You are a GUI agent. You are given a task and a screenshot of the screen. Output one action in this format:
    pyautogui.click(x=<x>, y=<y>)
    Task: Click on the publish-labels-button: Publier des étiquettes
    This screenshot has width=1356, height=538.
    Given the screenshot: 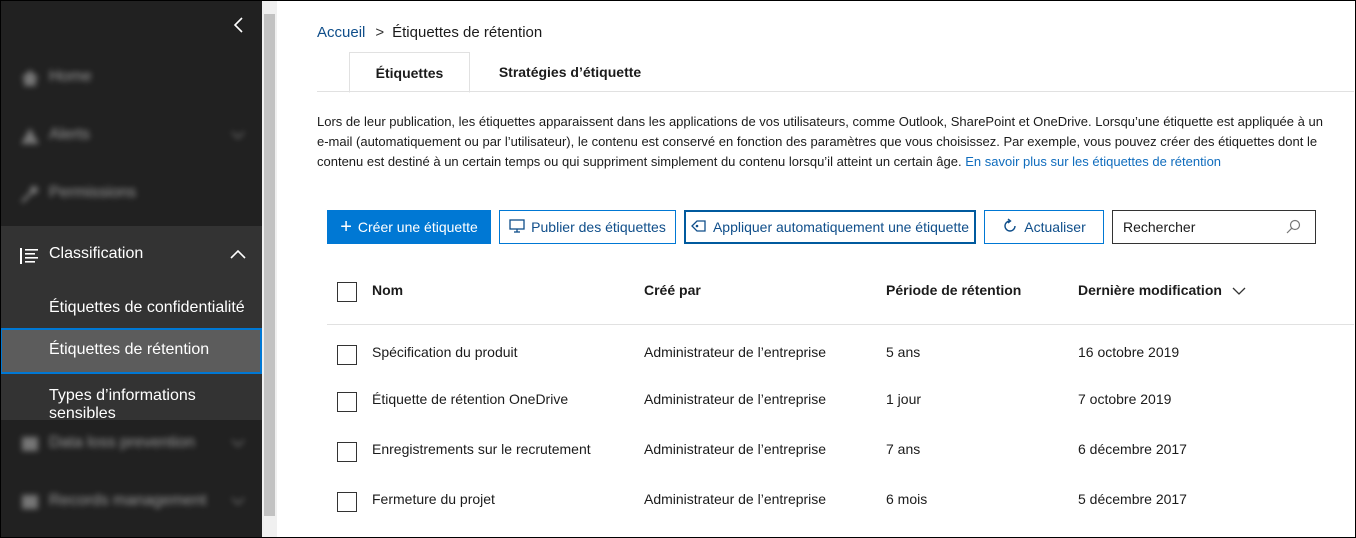 What is the action you would take?
    pyautogui.click(x=587, y=227)
    